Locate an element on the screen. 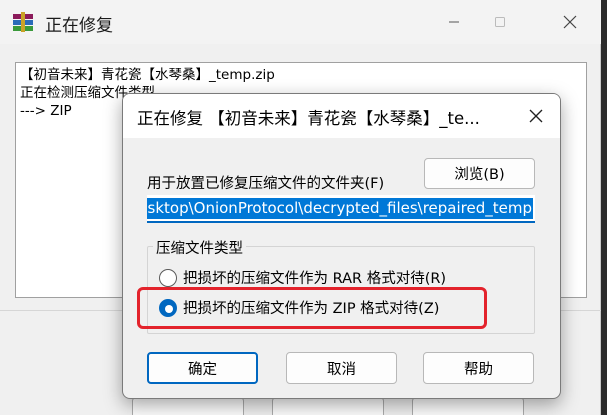 The image size is (607, 415). minimize-button is located at coordinates (454, 22).